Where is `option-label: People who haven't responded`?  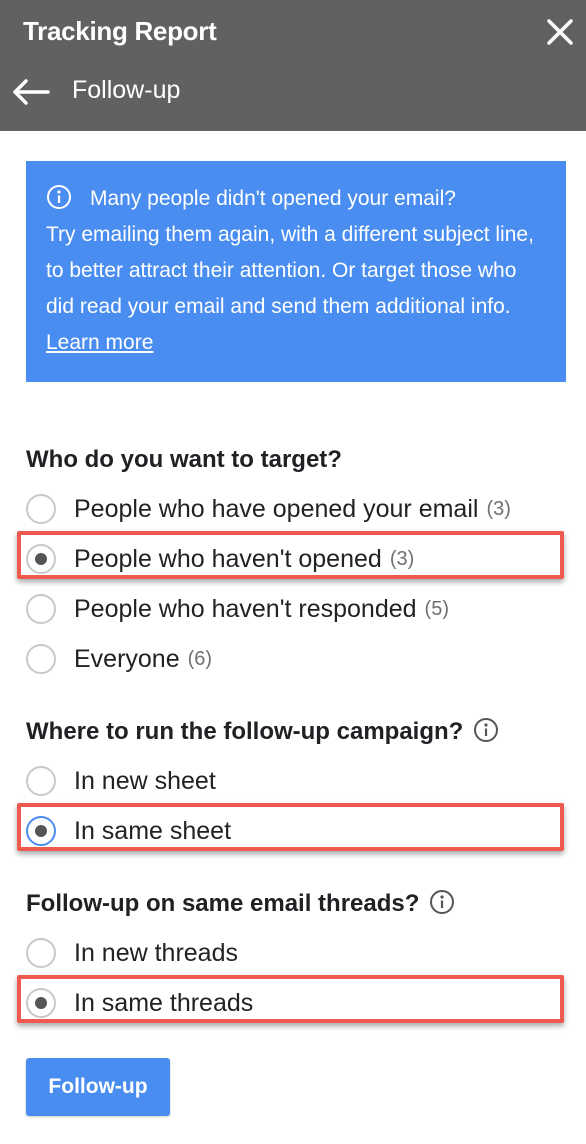
option-label: People who haven't responded is located at coordinates (245, 608).